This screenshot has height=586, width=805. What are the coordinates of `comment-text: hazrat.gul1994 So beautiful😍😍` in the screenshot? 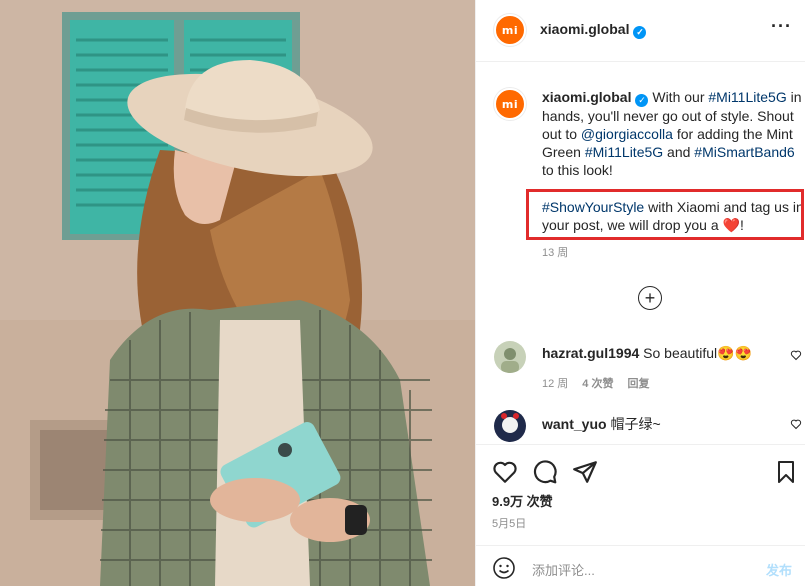 It's located at (662, 353).